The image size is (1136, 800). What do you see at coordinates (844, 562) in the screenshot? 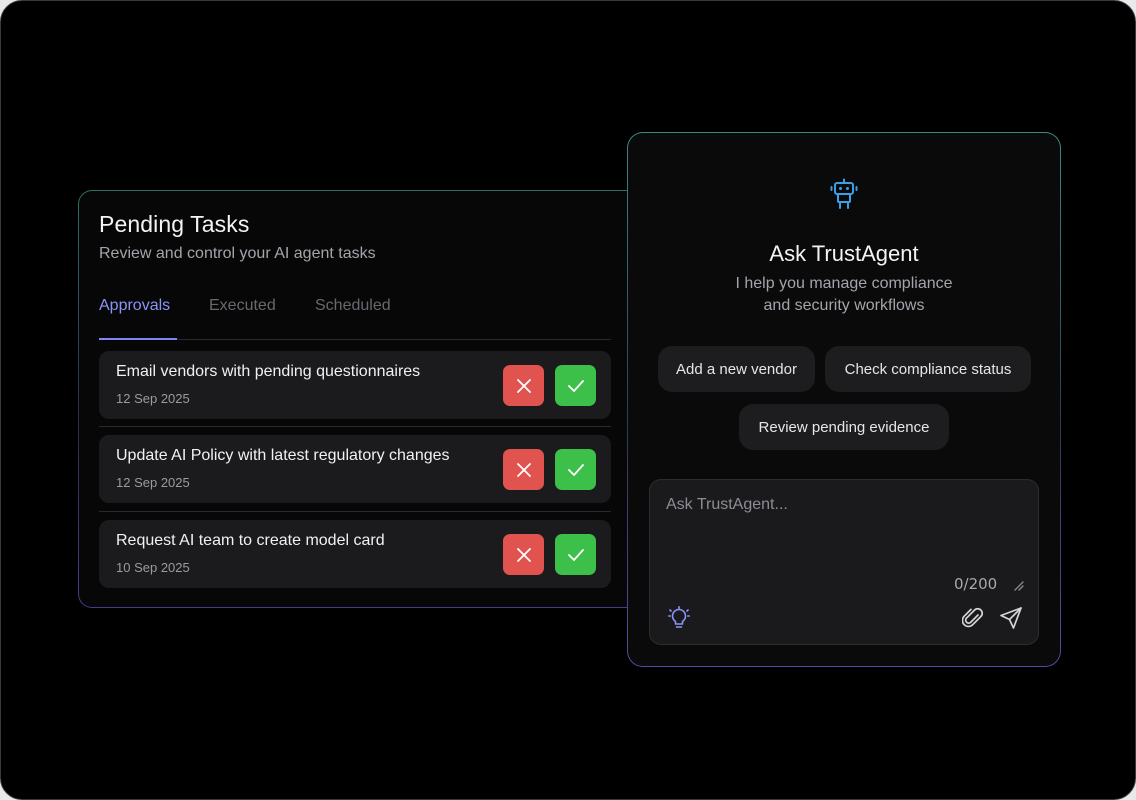
I see `composer: 0/200` at bounding box center [844, 562].